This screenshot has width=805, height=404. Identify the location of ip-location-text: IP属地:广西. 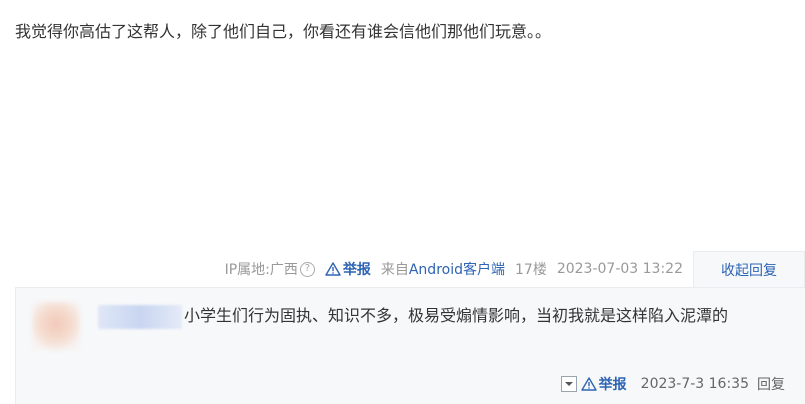
(261, 270).